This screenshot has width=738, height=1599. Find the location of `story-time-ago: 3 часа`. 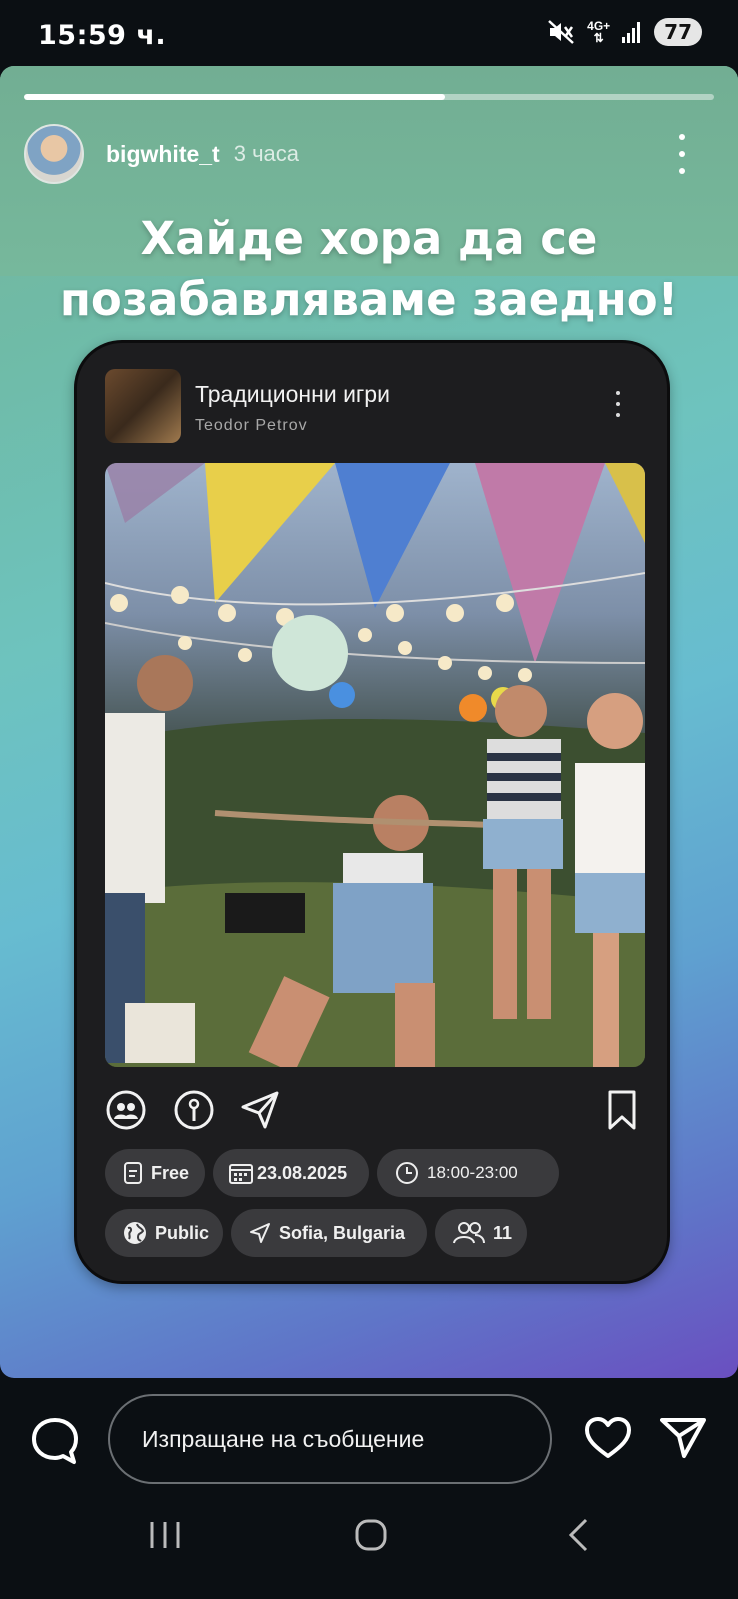

story-time-ago: 3 часа is located at coordinates (266, 153).